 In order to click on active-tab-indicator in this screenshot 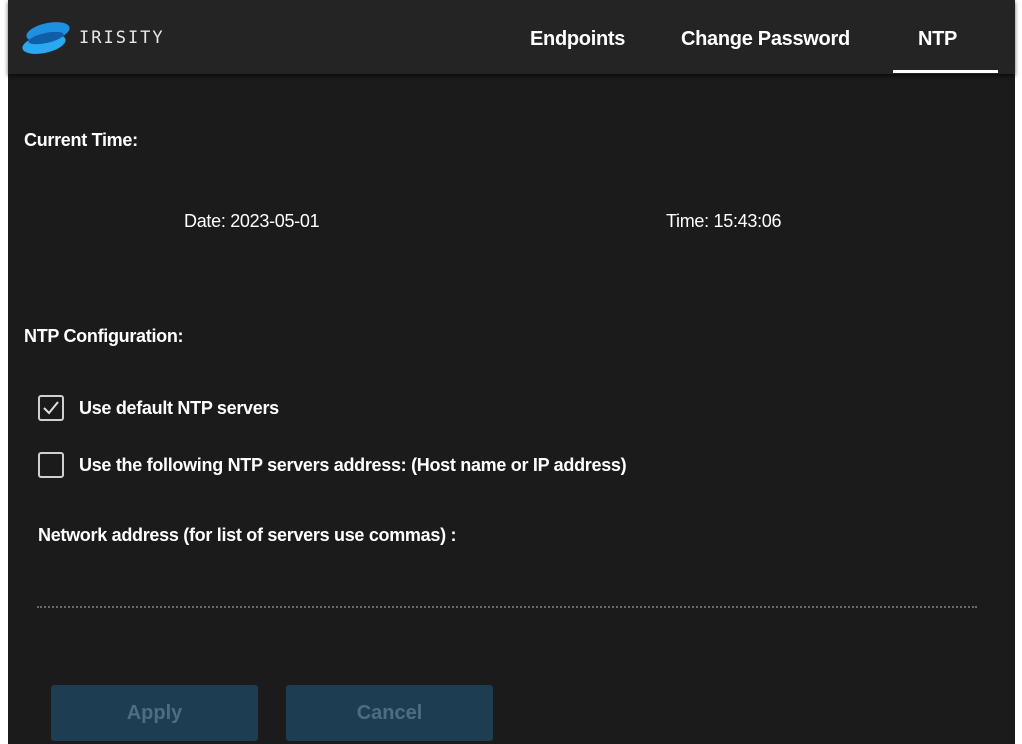, I will do `click(945, 71)`.